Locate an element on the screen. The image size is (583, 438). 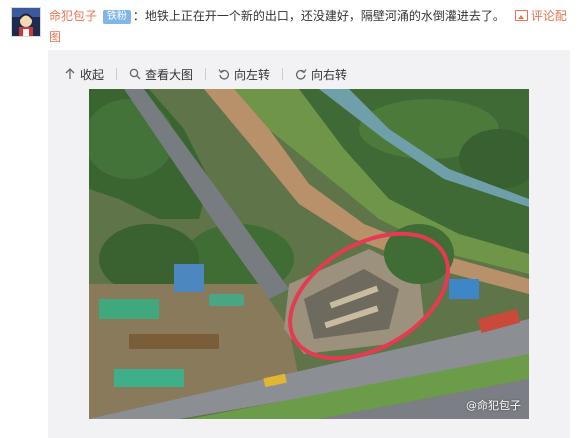
arrow-up-icon is located at coordinates (70, 73).